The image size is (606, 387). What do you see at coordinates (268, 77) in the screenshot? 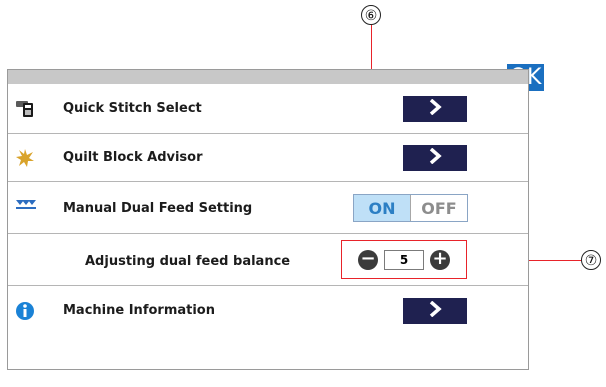
I see `title-bar` at bounding box center [268, 77].